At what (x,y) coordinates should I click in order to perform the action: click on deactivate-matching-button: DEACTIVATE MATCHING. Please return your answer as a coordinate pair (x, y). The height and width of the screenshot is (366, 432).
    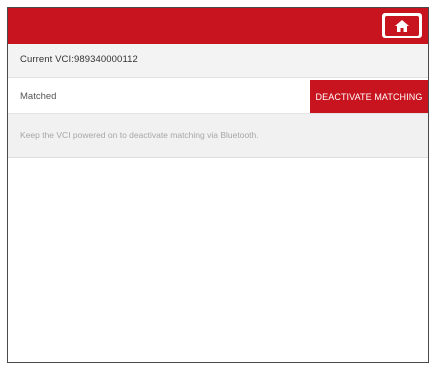
    Looking at the image, I should click on (369, 96).